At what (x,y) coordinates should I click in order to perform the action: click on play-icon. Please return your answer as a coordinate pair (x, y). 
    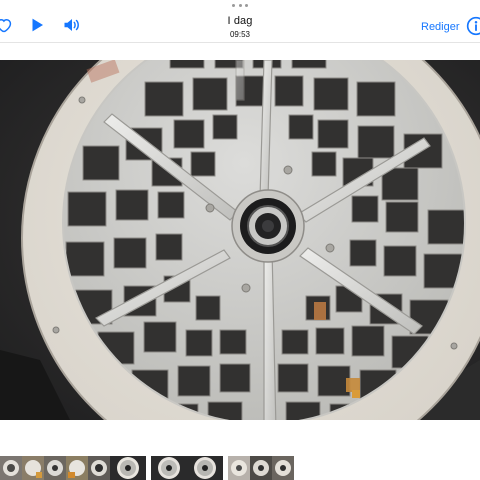
    Looking at the image, I should click on (37, 25).